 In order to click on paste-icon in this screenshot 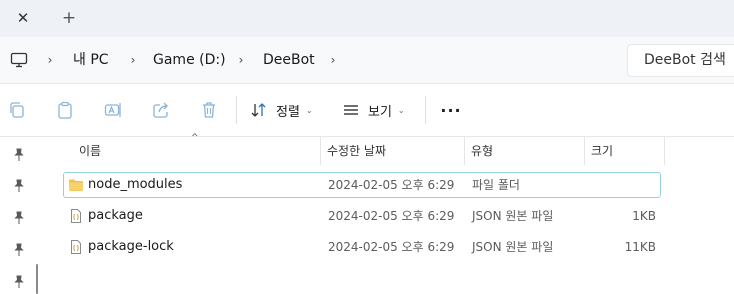, I will do `click(65, 110)`.